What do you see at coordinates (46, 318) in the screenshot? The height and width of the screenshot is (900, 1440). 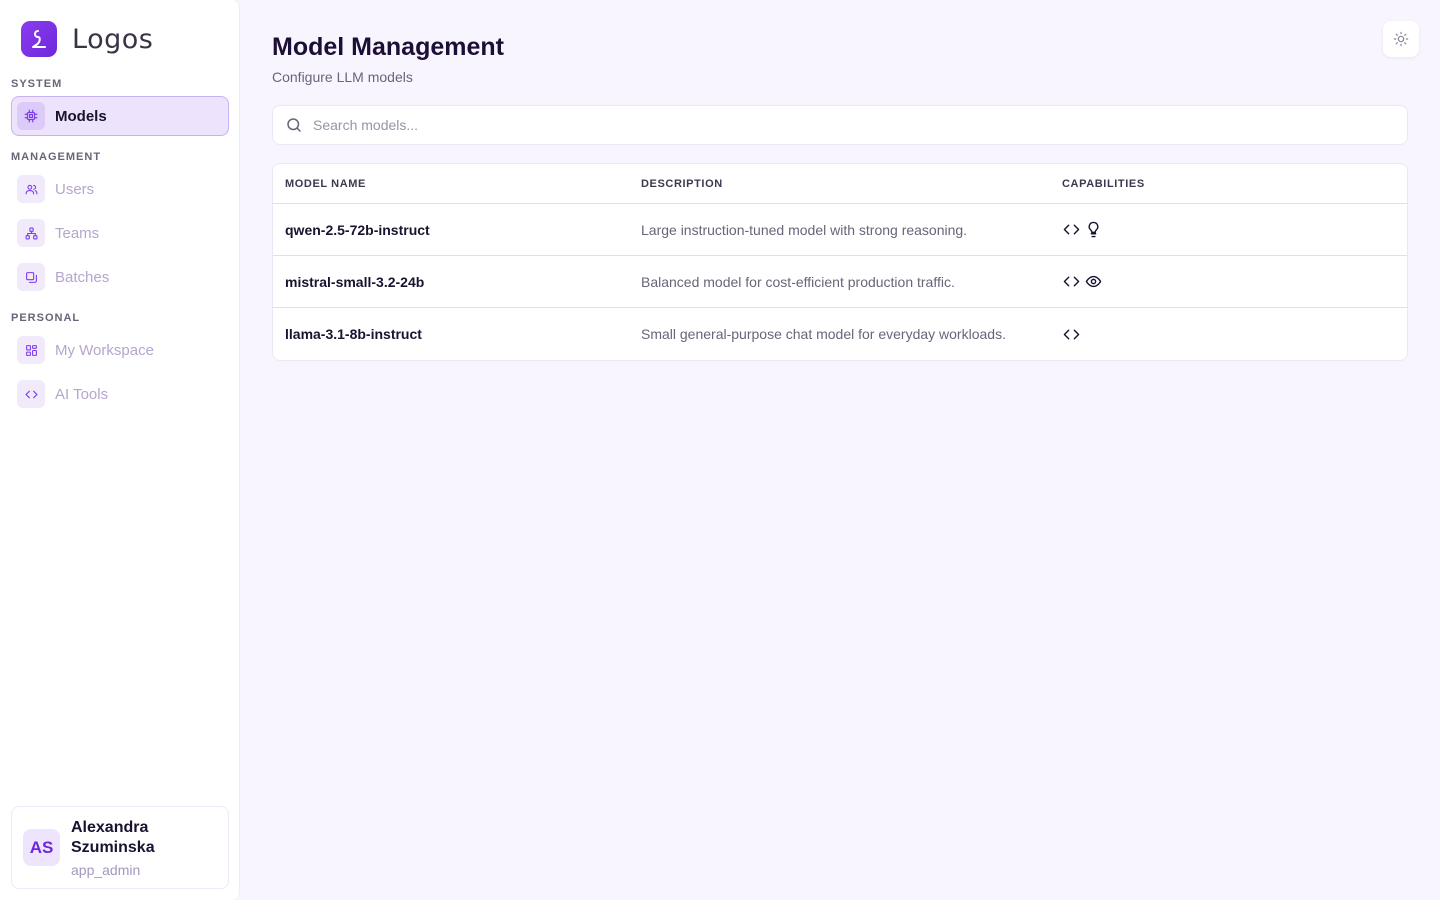 I see `section-label-personal: PERSONAL` at bounding box center [46, 318].